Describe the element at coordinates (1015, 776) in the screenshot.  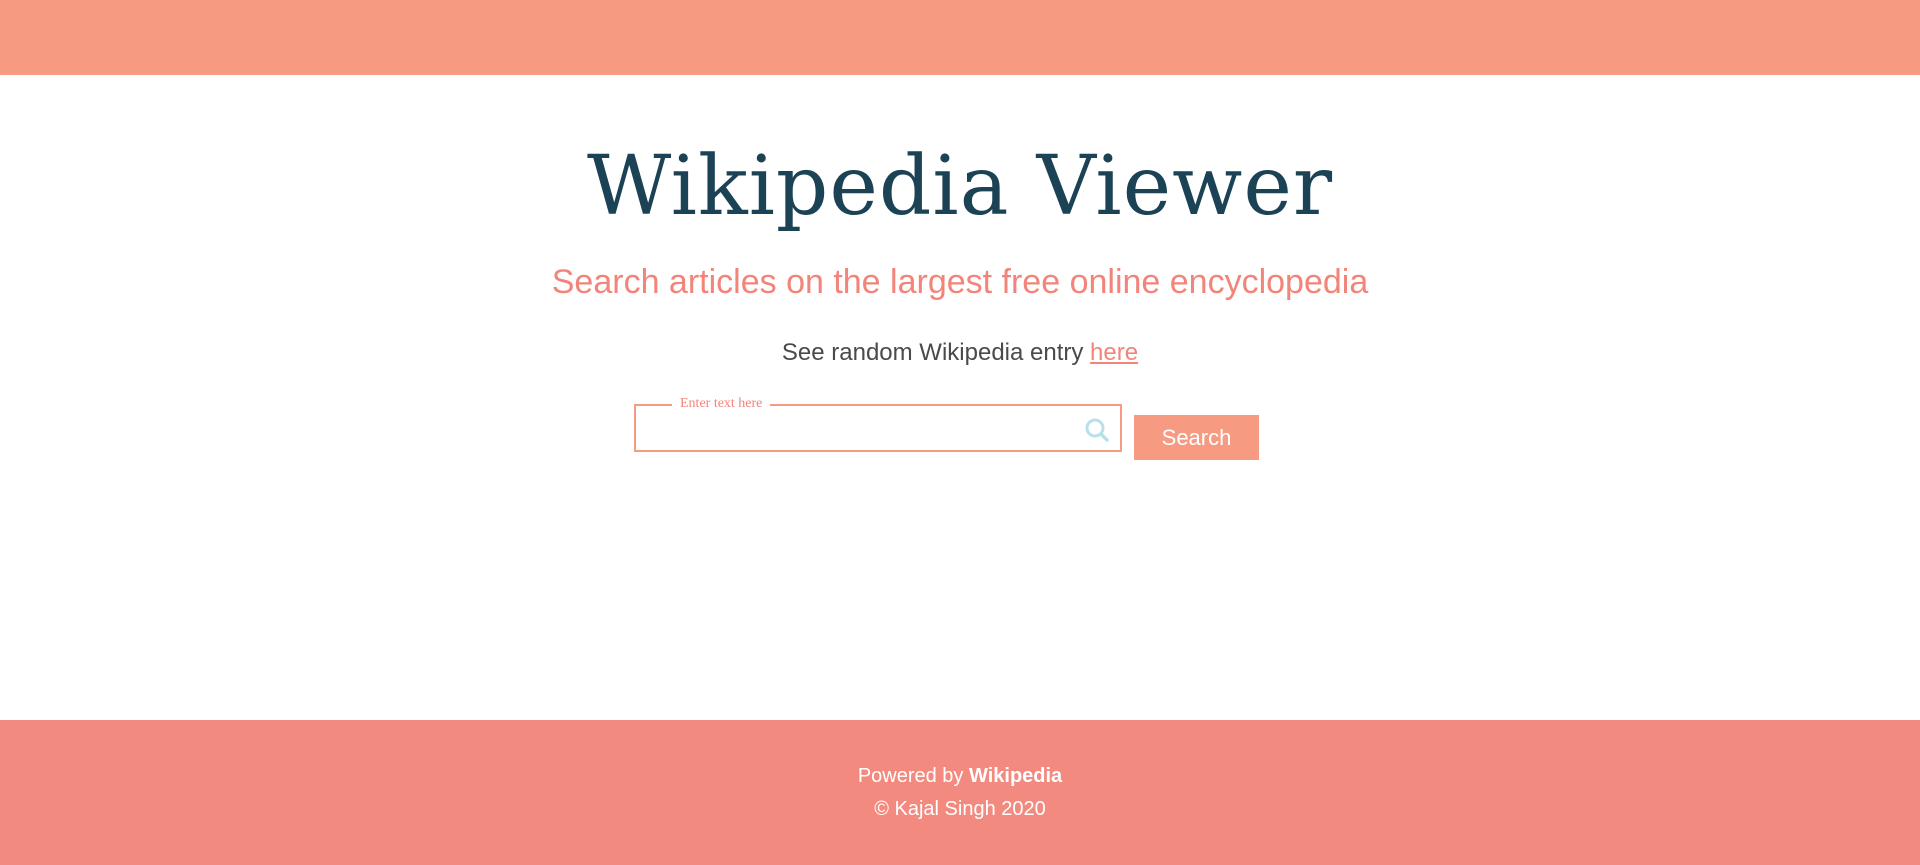
I see `wikipedia-link: Wikipedia` at that location.